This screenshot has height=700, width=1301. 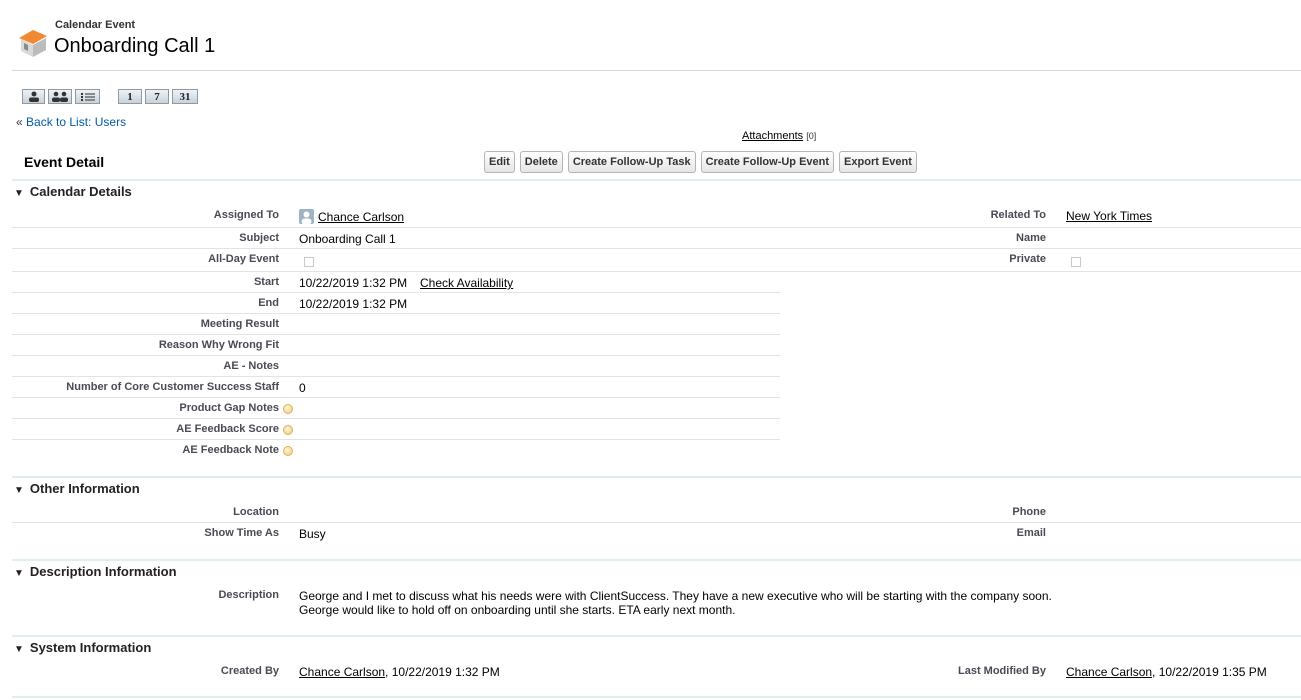 I want to click on start-label: Start, so click(x=266, y=282).